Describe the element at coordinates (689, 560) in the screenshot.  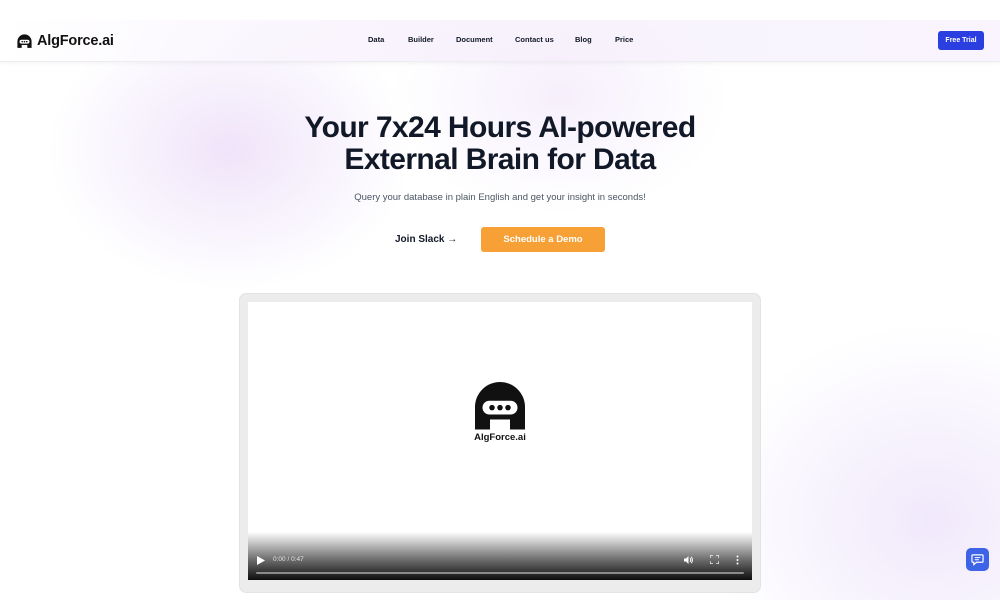
I see `volume-icon` at that location.